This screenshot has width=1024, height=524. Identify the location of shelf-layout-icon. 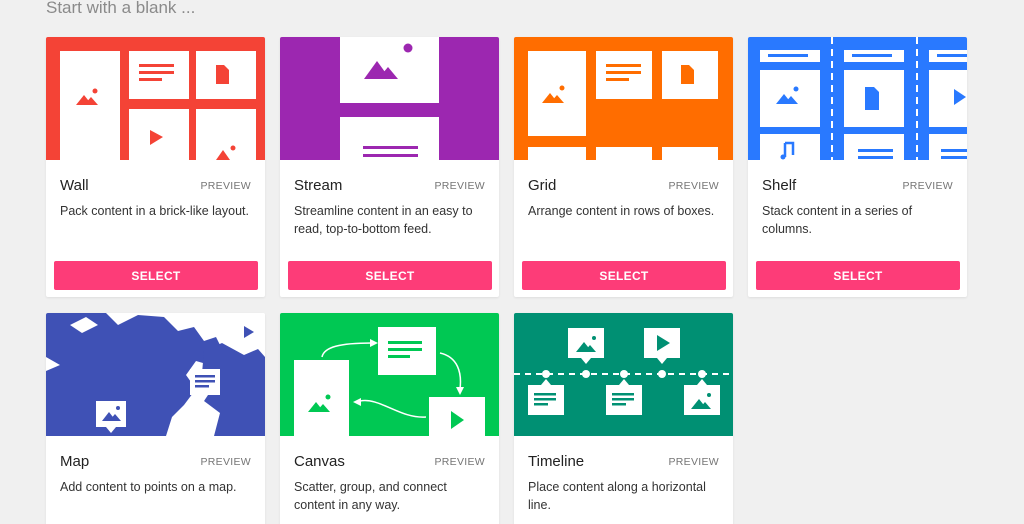
(857, 98).